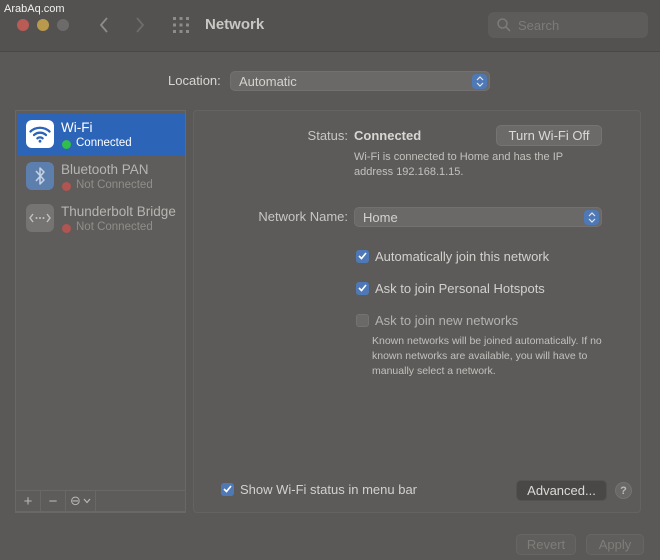 The height and width of the screenshot is (560, 660). I want to click on personal-hotspots-checkbox, so click(362, 288).